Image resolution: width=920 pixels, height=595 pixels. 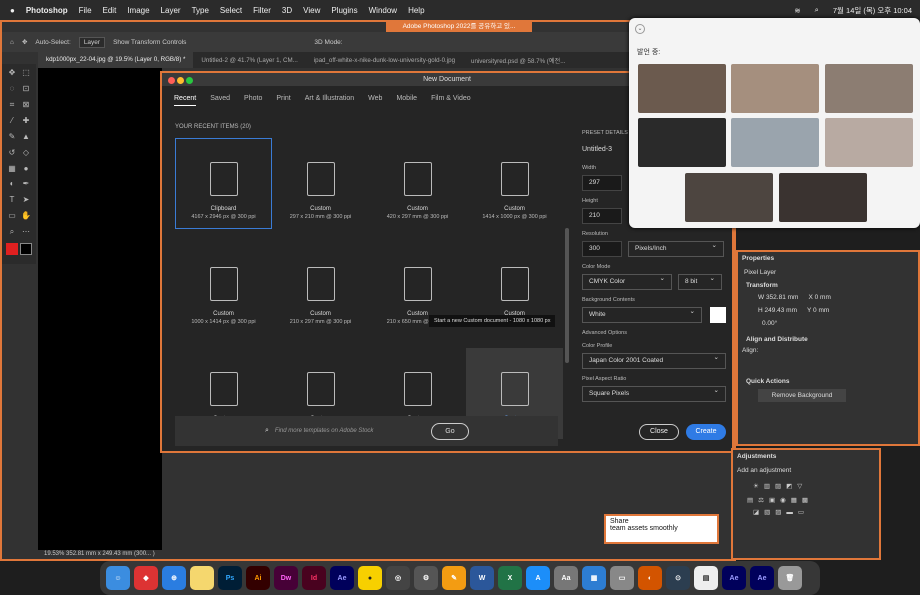 What do you see at coordinates (230, 578) in the screenshot?
I see `photoshop-icon: Ps` at bounding box center [230, 578].